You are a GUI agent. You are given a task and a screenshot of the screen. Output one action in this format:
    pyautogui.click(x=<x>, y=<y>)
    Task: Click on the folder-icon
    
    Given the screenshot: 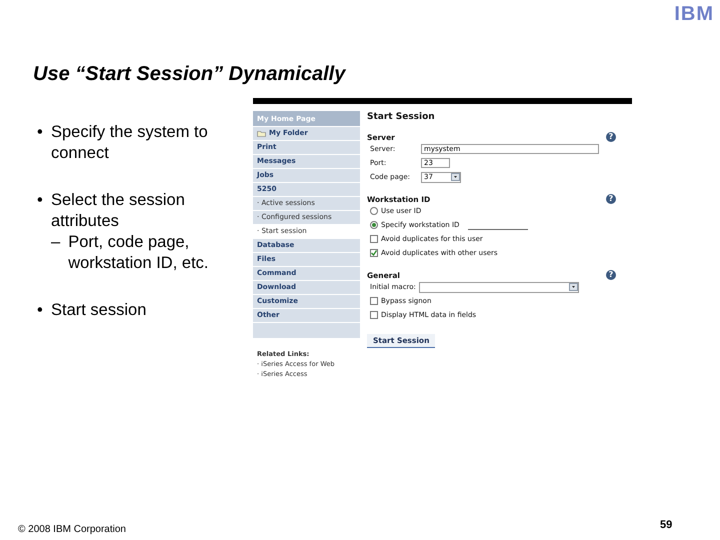 What is the action you would take?
    pyautogui.click(x=261, y=133)
    